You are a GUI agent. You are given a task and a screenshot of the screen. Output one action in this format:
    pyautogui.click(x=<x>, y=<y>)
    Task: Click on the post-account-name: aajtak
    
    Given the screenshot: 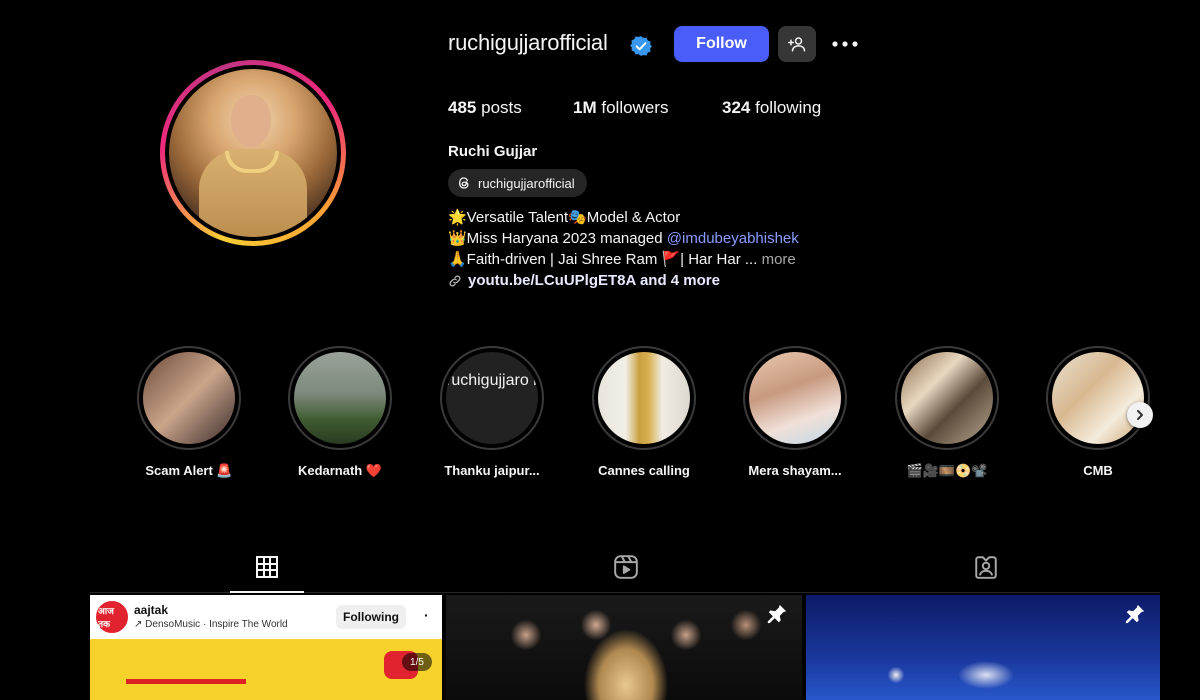 What is the action you would take?
    pyautogui.click(x=151, y=610)
    